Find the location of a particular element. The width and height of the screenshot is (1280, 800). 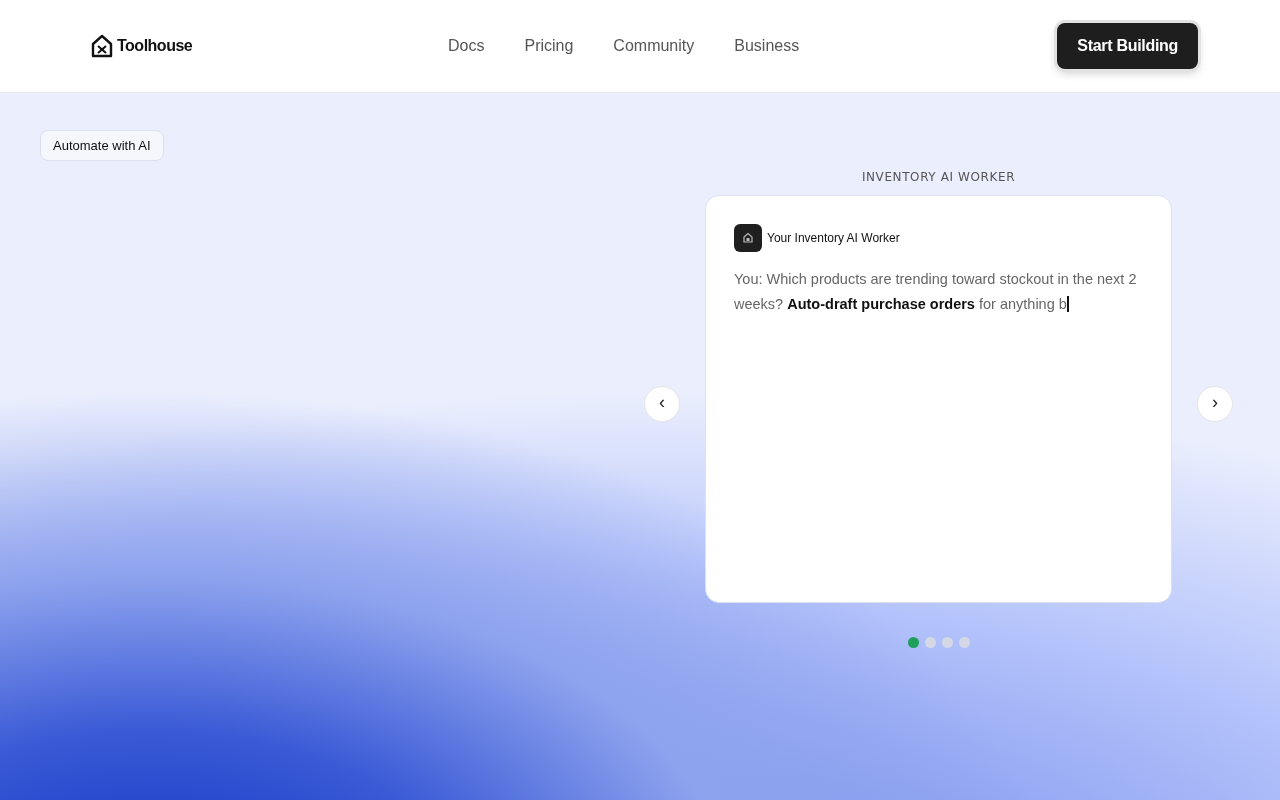

carousel-title: INVENTORY AI WORKER is located at coordinates (938, 177).